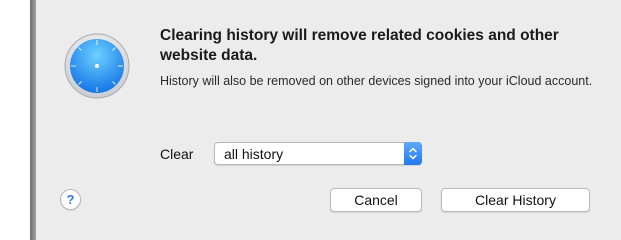 Image resolution: width=621 pixels, height=240 pixels. I want to click on clear-range-label: Clear, so click(177, 154).